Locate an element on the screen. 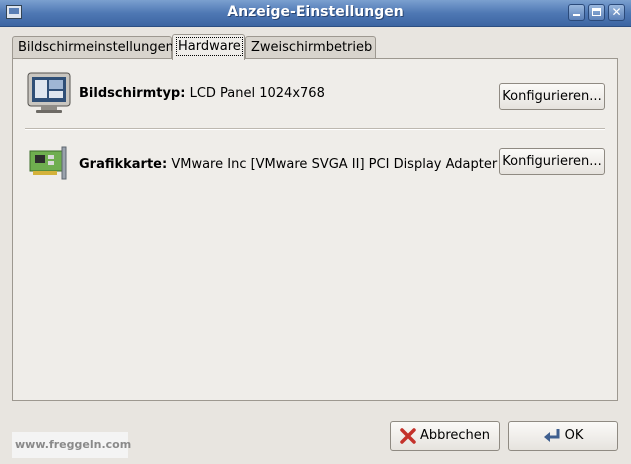 The image size is (631, 464). window-title: Anzeige-Einstellungen is located at coordinates (315, 12).